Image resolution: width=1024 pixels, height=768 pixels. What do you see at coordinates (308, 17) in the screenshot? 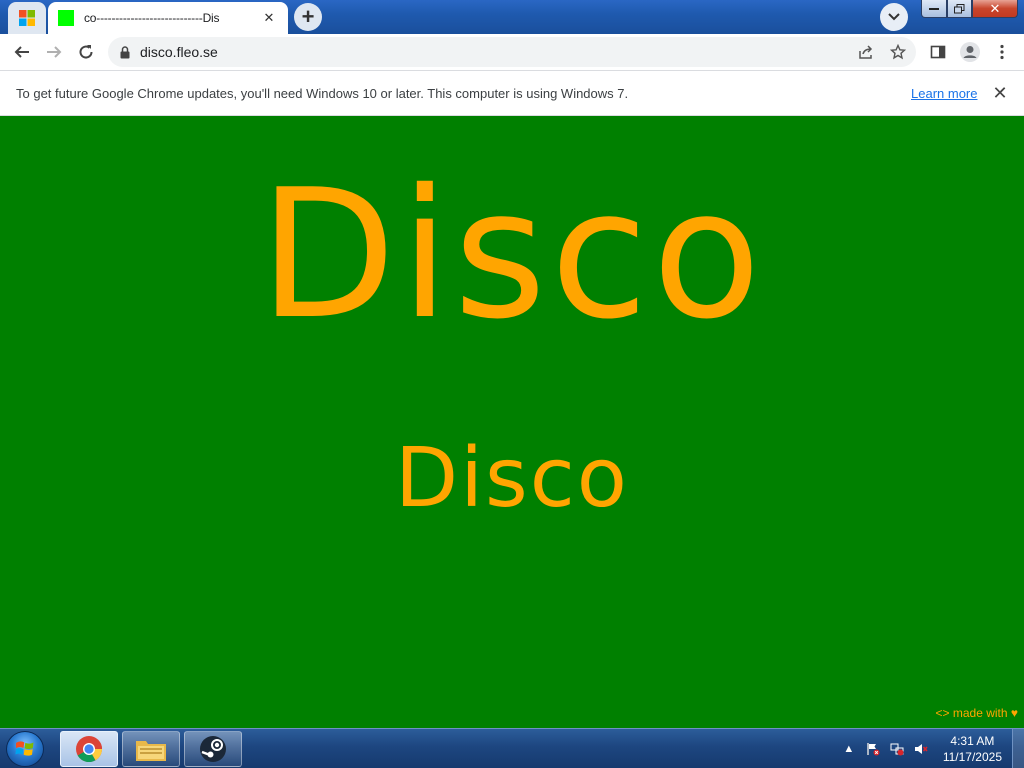
I see `new-tab-button: +` at bounding box center [308, 17].